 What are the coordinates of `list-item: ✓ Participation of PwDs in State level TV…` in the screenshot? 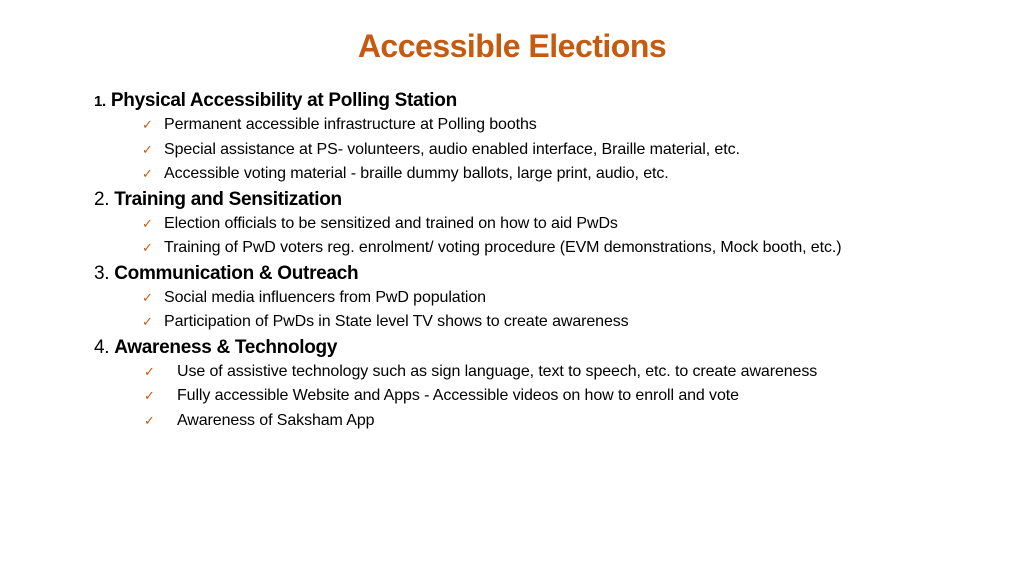 It's located at (544, 322).